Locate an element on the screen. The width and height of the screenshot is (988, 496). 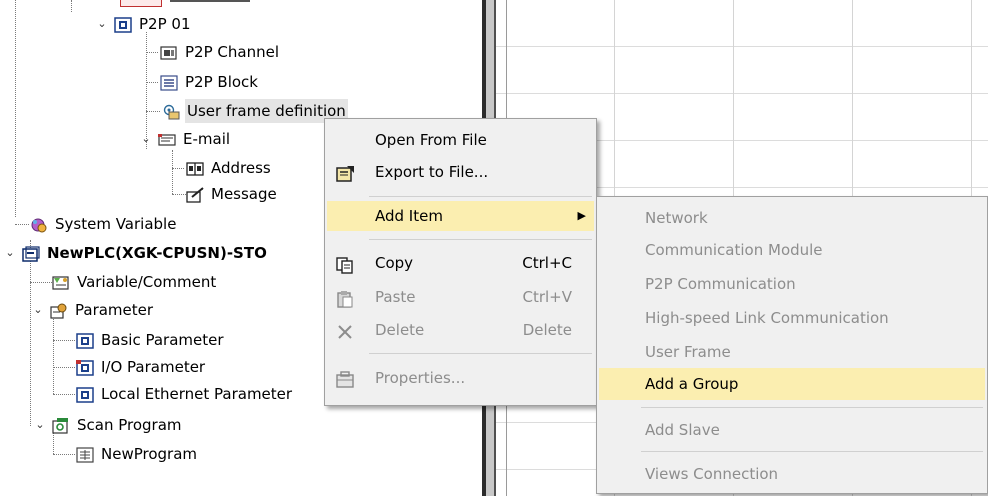
ethernet-parameter-icon is located at coordinates (85, 394).